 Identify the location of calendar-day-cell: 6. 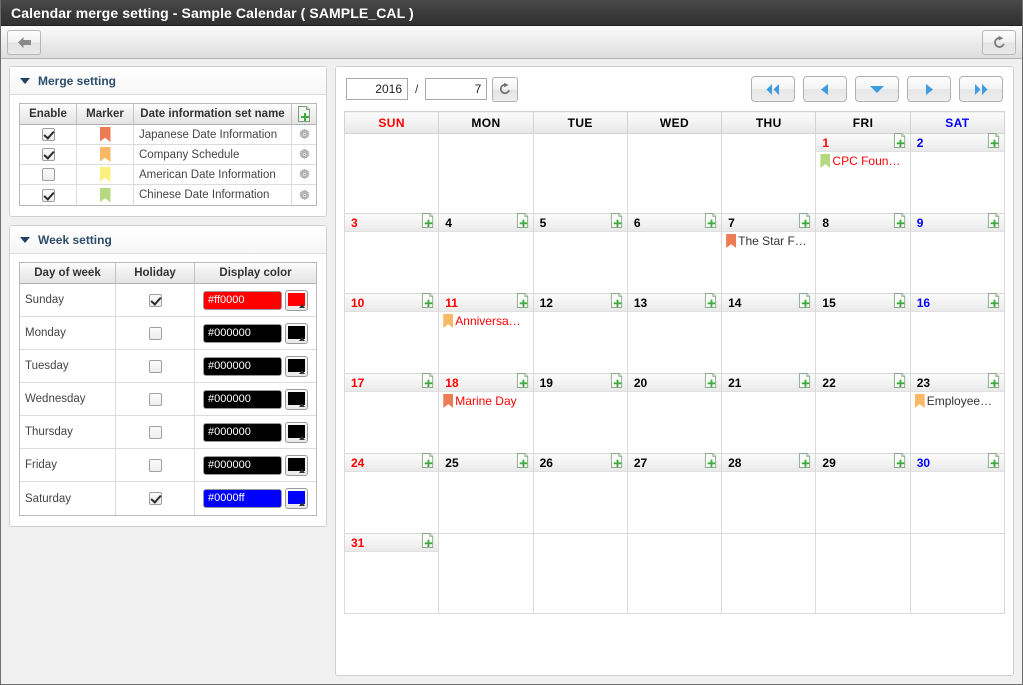
(674, 253).